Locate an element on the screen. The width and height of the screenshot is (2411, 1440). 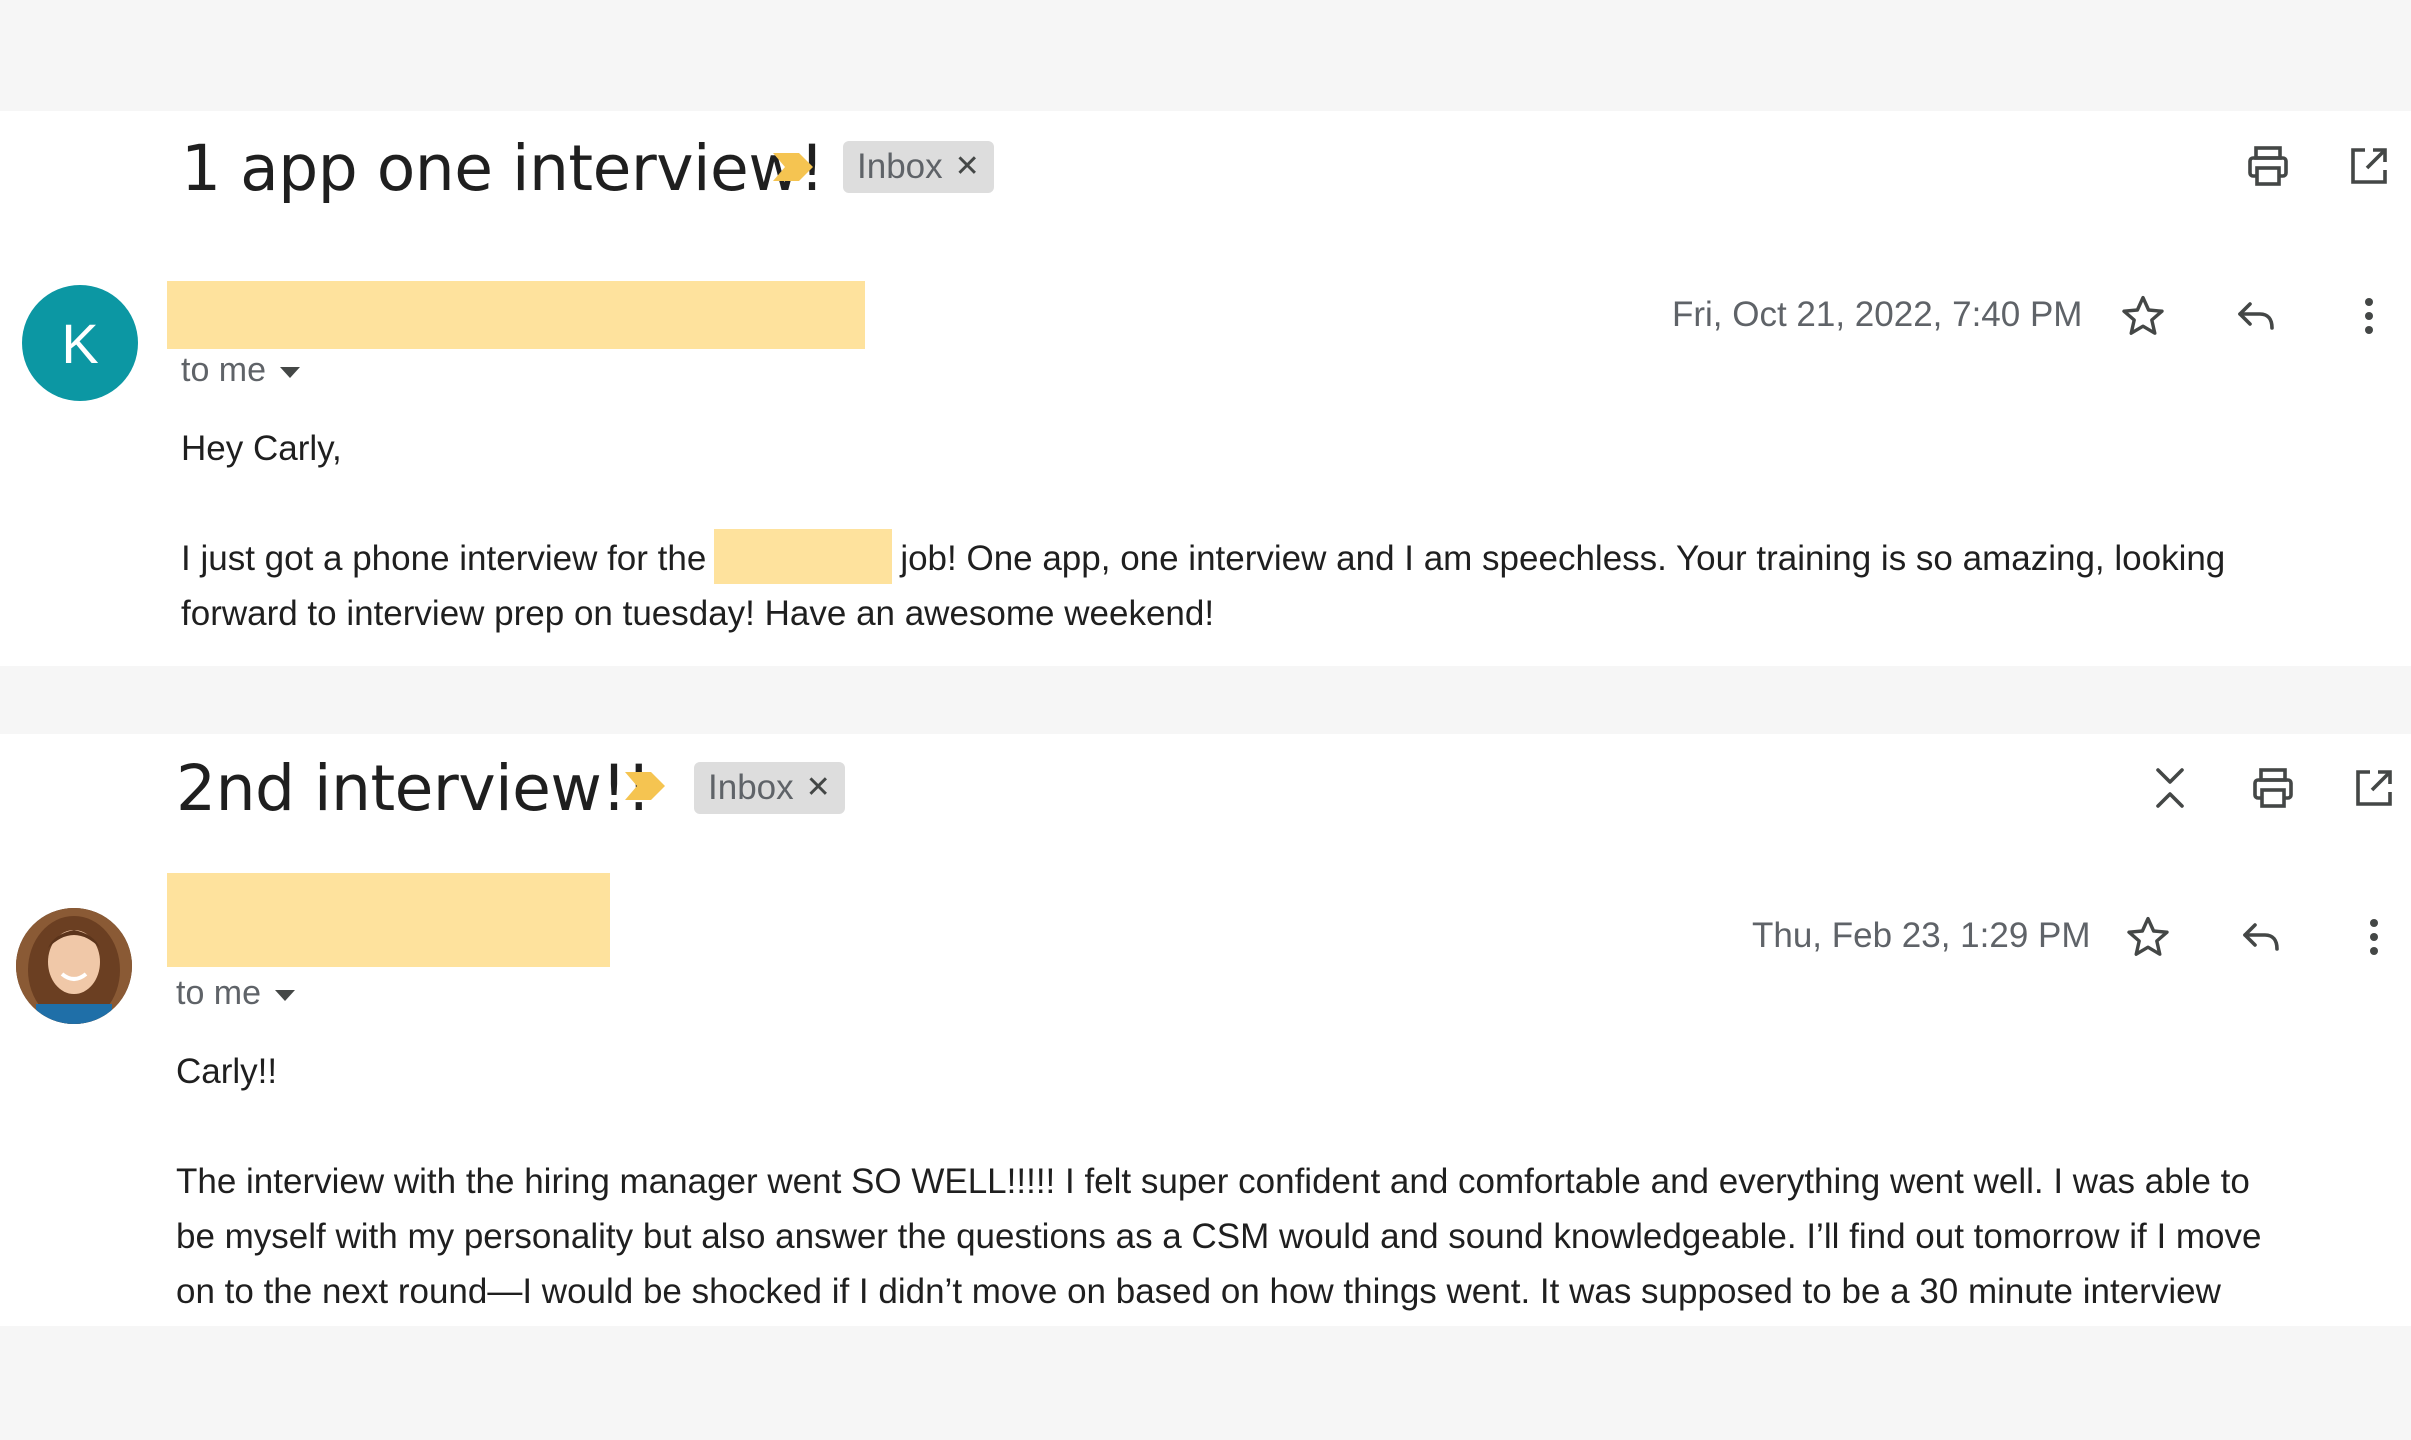
avatar: K is located at coordinates (80, 343).